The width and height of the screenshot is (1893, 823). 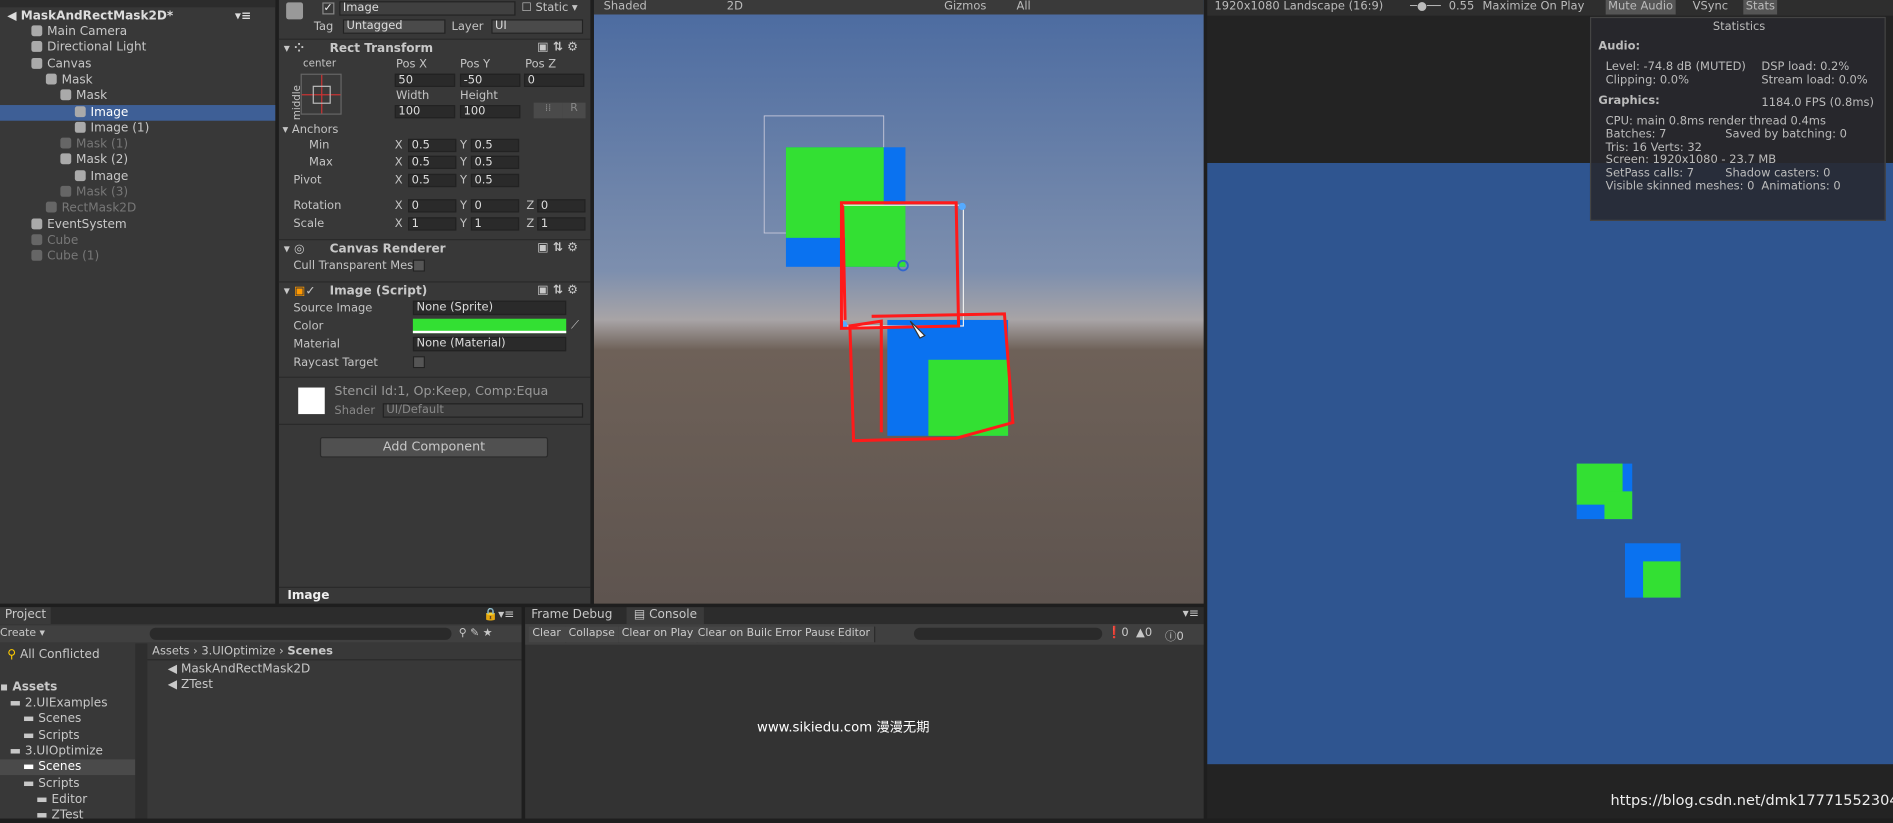 What do you see at coordinates (137, 32) in the screenshot?
I see `hierarchy-item: Main Camera` at bounding box center [137, 32].